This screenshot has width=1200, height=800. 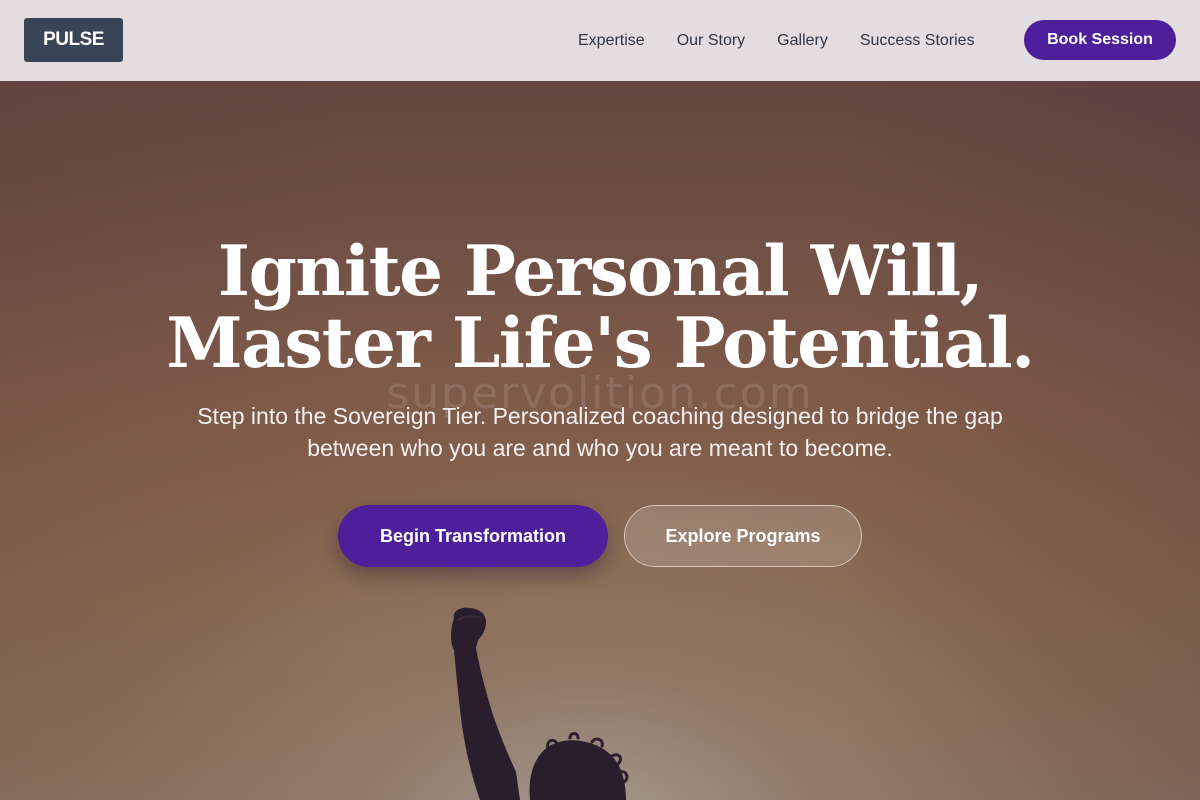 I want to click on person-silhouette-image, so click(x=540, y=703).